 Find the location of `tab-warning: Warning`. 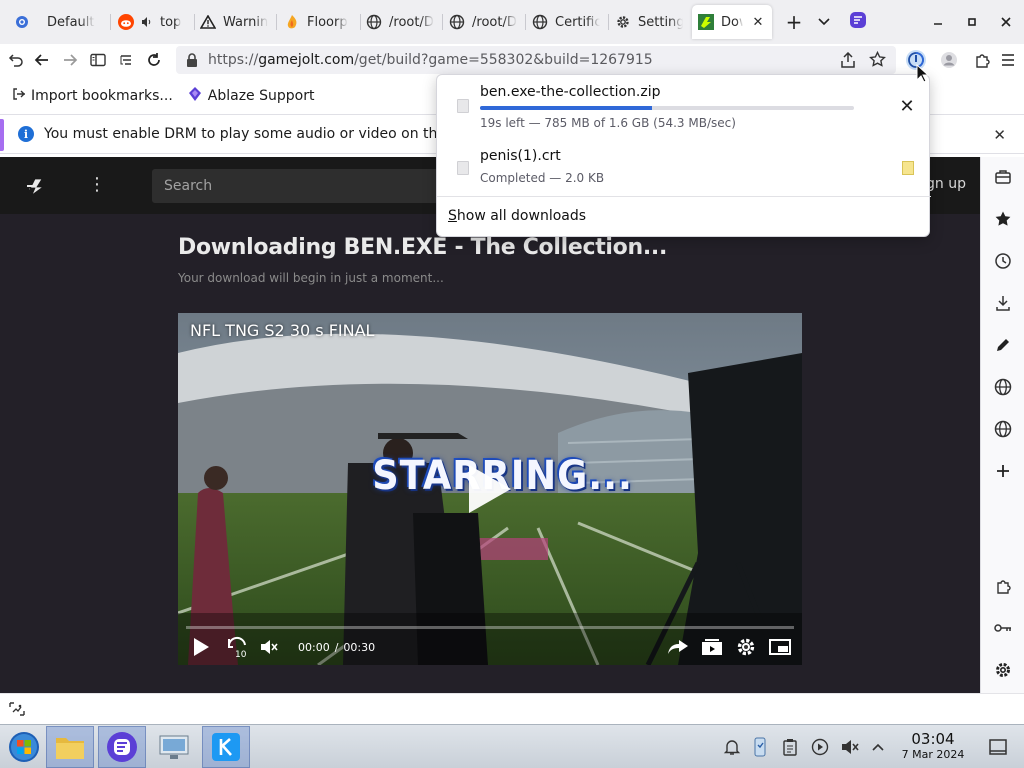

tab-warning: Warning is located at coordinates (234, 22).